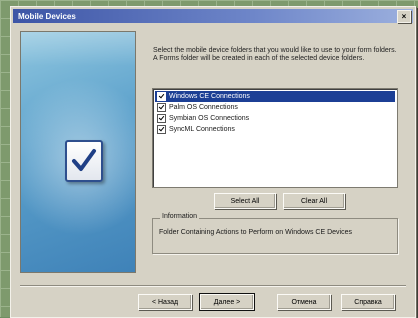 Image resolution: width=418 pixels, height=318 pixels. Describe the element at coordinates (227, 302) in the screenshot. I see `next-button: Далее >` at that location.